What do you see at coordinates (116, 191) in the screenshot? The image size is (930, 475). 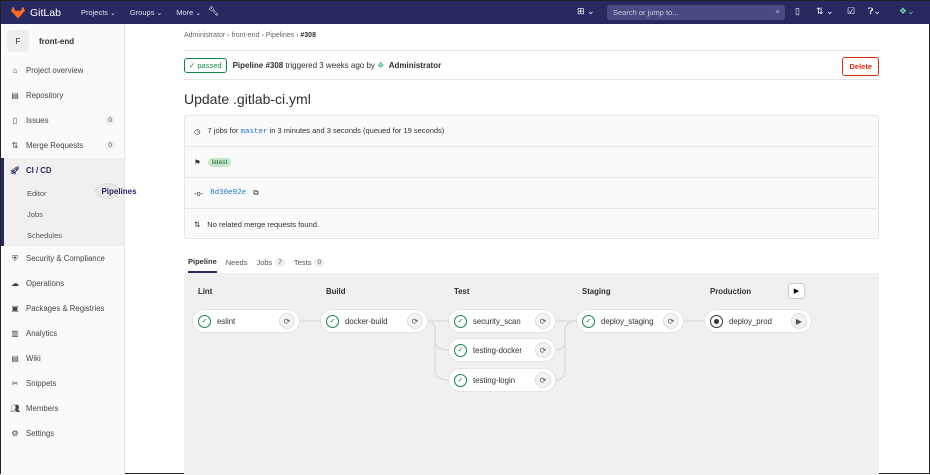 I see `sidebar-item-pipelines: Pipelines` at bounding box center [116, 191].